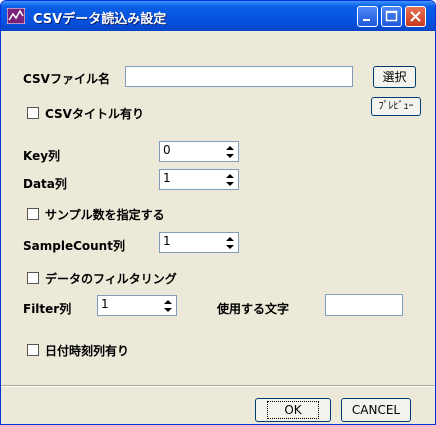  What do you see at coordinates (394, 77) in the screenshot?
I see `browse-button: 選択` at bounding box center [394, 77].